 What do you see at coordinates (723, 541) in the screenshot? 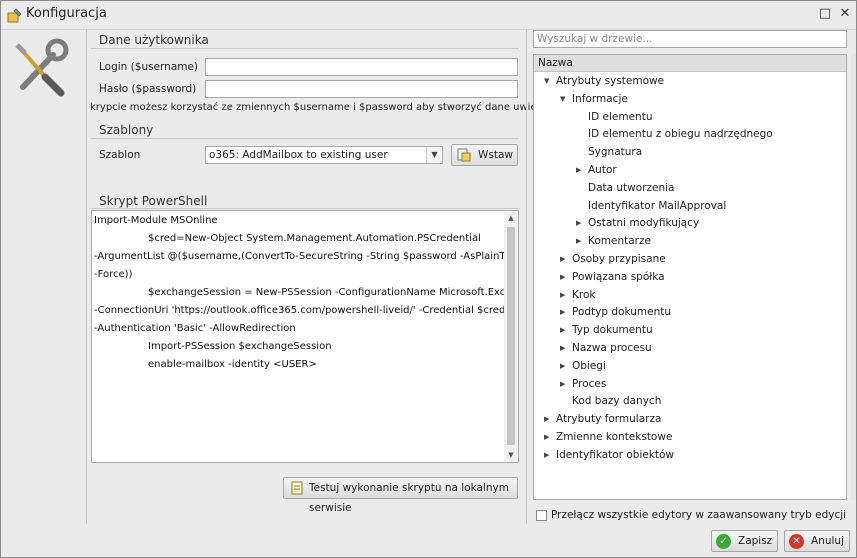
I see `checkmark-icon: ✓` at bounding box center [723, 541].